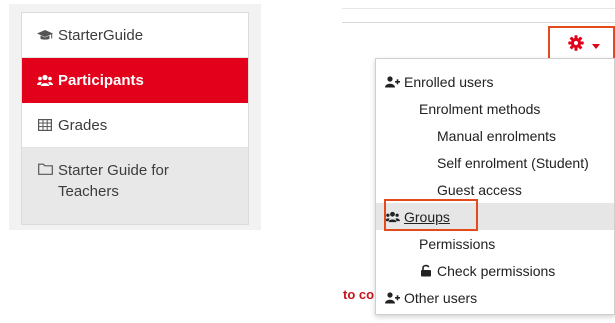 This screenshot has width=615, height=323. What do you see at coordinates (495, 215) in the screenshot?
I see `menu-item-groups: Groups` at bounding box center [495, 215].